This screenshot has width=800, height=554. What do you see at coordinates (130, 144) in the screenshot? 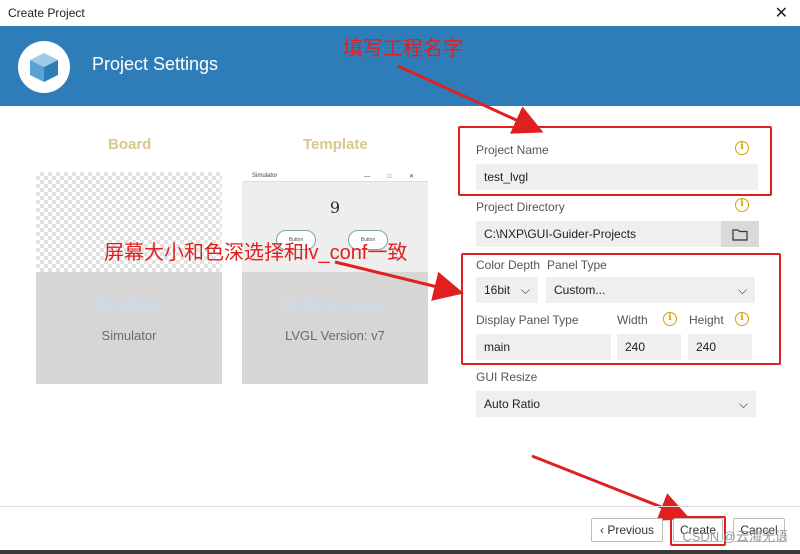
I see `board-column-title: Board` at bounding box center [130, 144].